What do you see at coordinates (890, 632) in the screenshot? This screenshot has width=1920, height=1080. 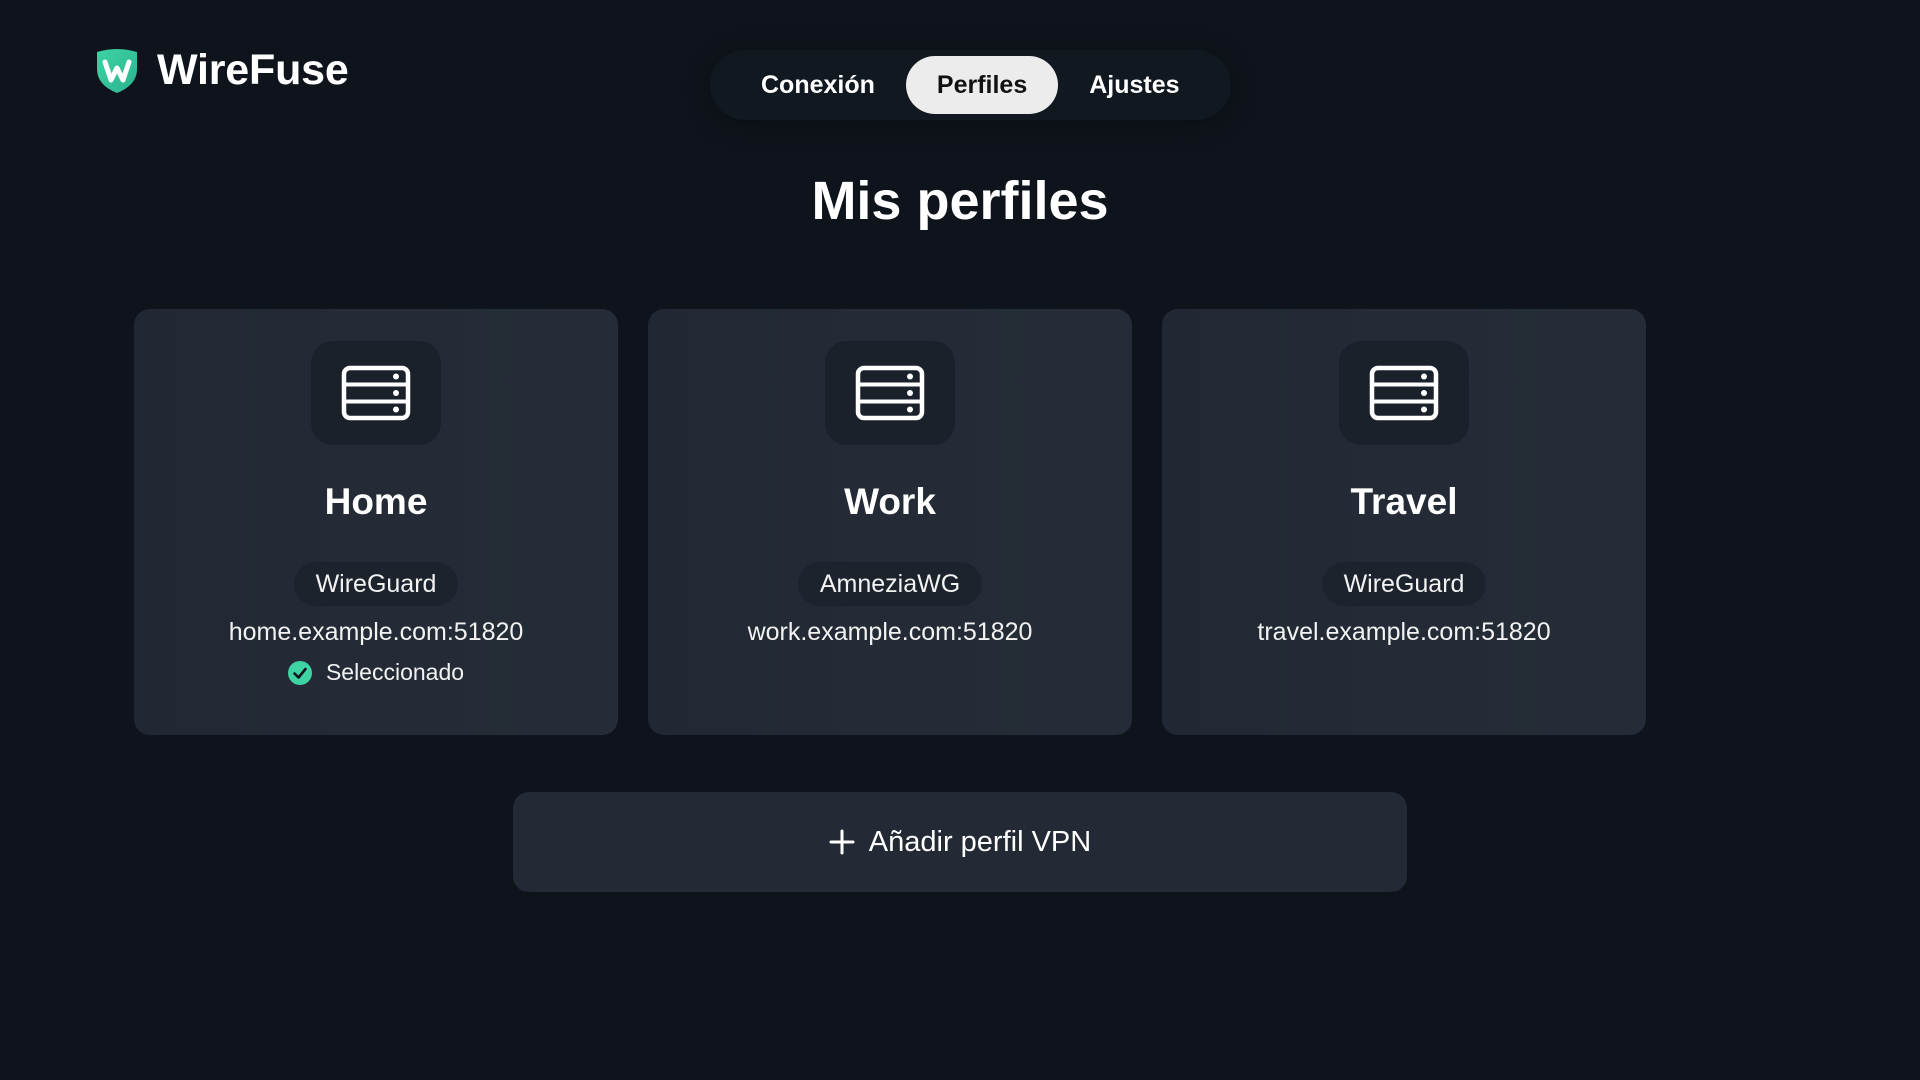 I see `profile-endpoint: work.example.com:51820` at bounding box center [890, 632].